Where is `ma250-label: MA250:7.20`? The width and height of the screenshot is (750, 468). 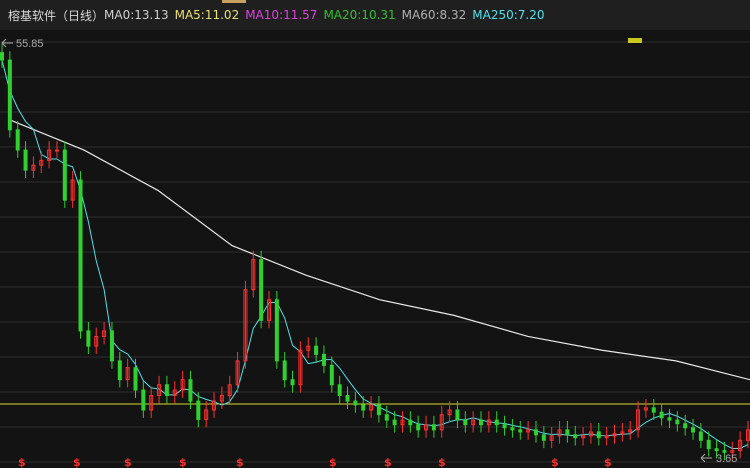 ma250-label: MA250:7.20 is located at coordinates (508, 15).